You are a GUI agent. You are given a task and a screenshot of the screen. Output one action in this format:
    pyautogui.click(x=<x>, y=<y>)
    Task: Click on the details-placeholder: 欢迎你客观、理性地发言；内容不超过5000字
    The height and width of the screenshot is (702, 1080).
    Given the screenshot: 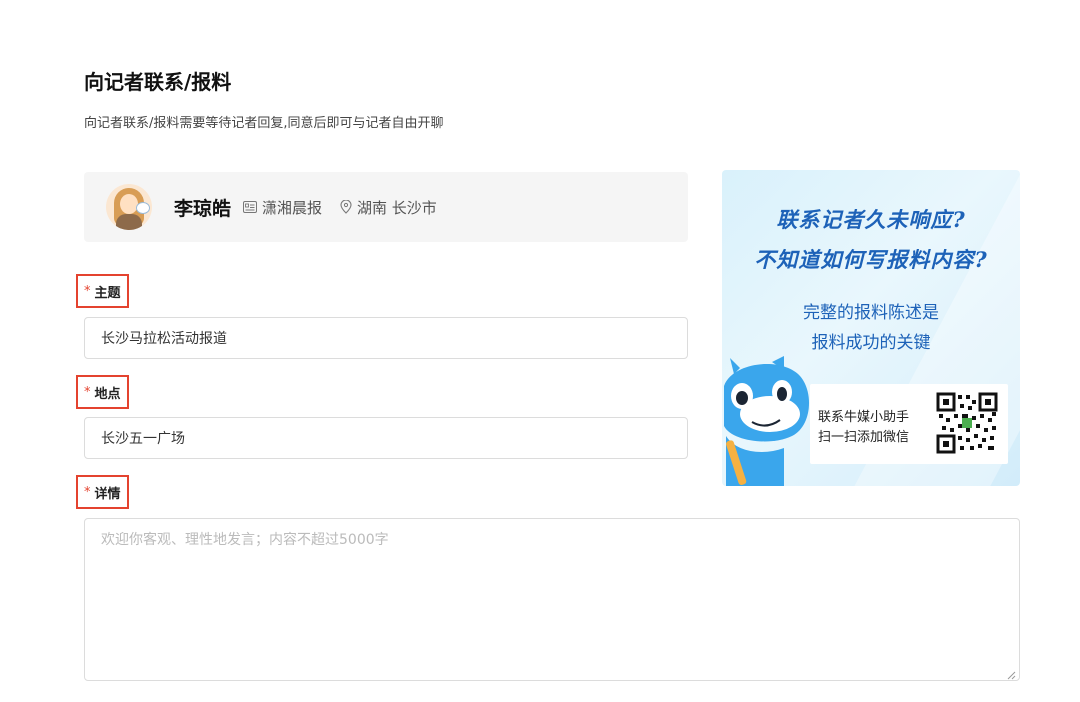 What is the action you would take?
    pyautogui.click(x=245, y=540)
    